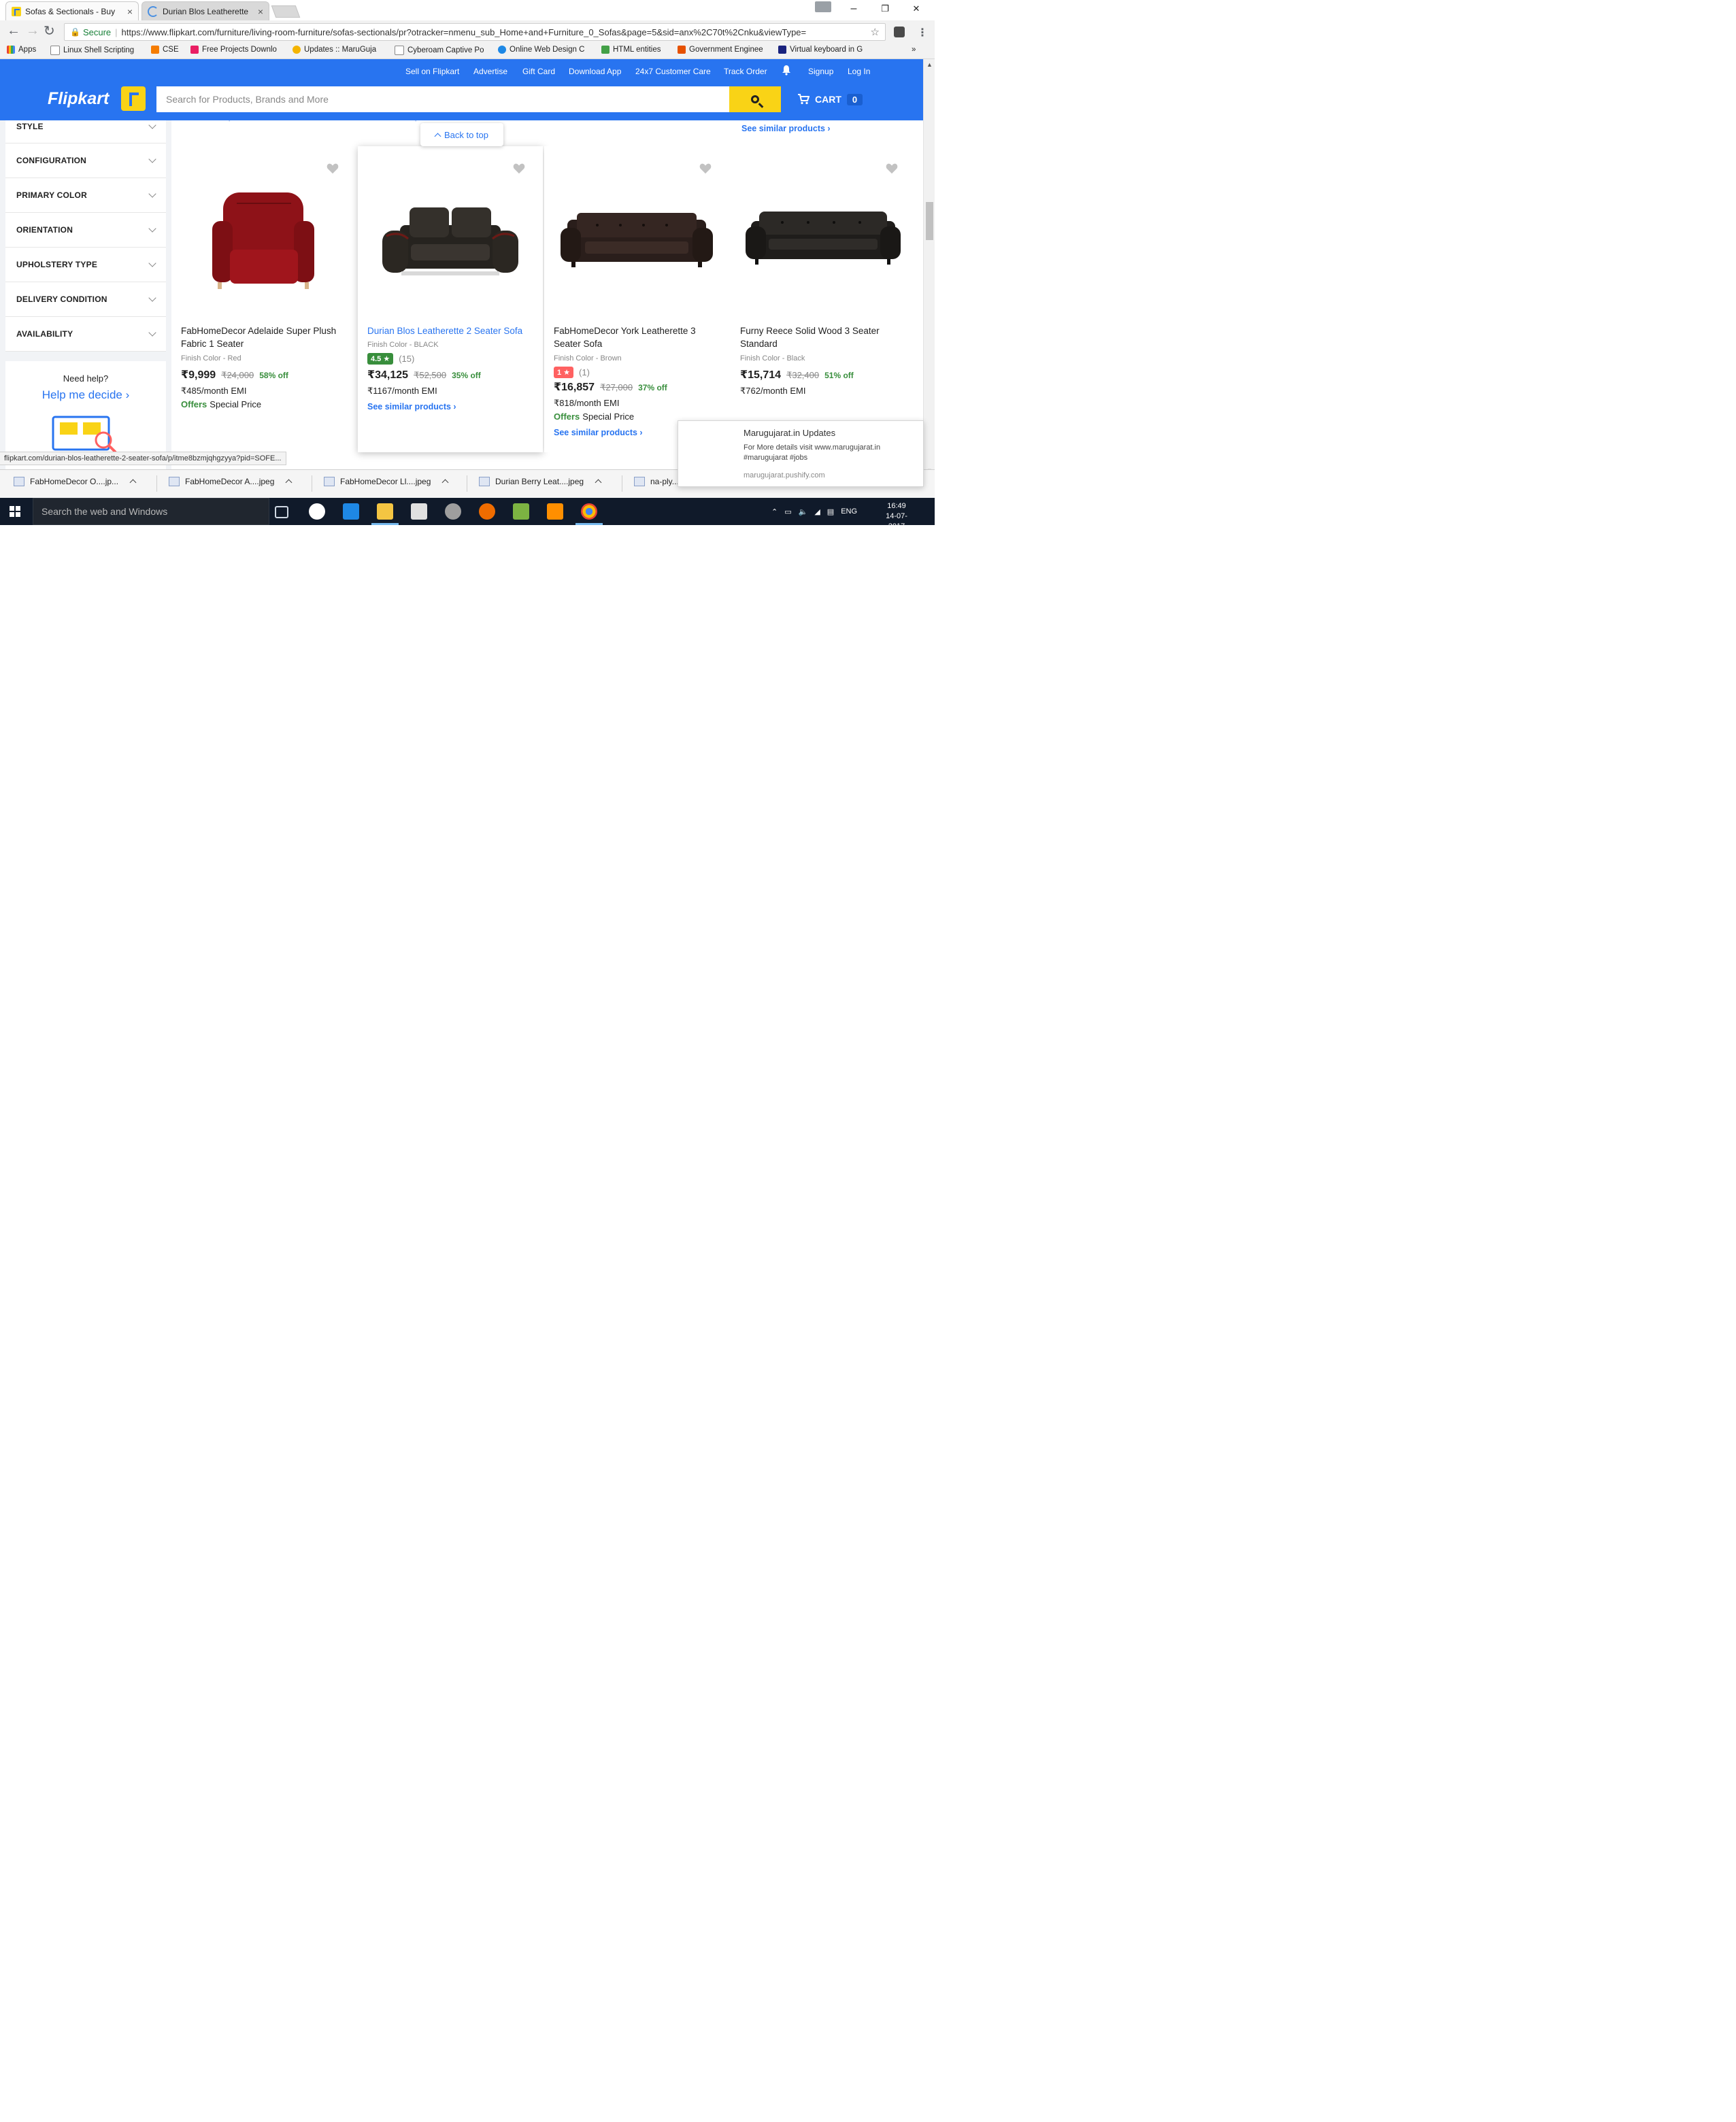  What do you see at coordinates (787, 511) in the screenshot?
I see `battery-icon: ▭` at bounding box center [787, 511].